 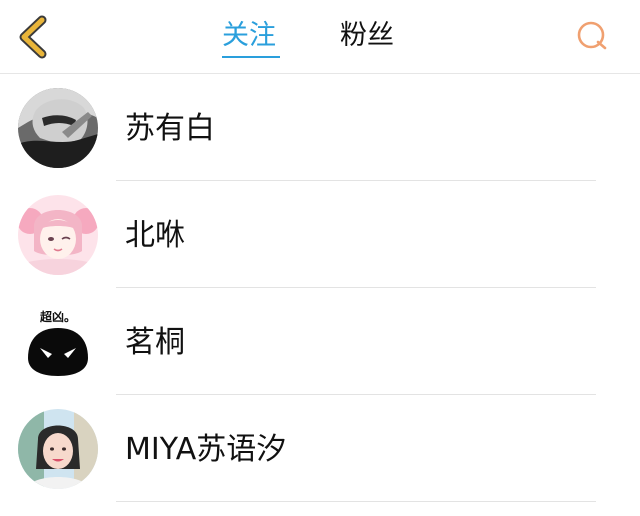 I want to click on search-icon, so click(x=592, y=35).